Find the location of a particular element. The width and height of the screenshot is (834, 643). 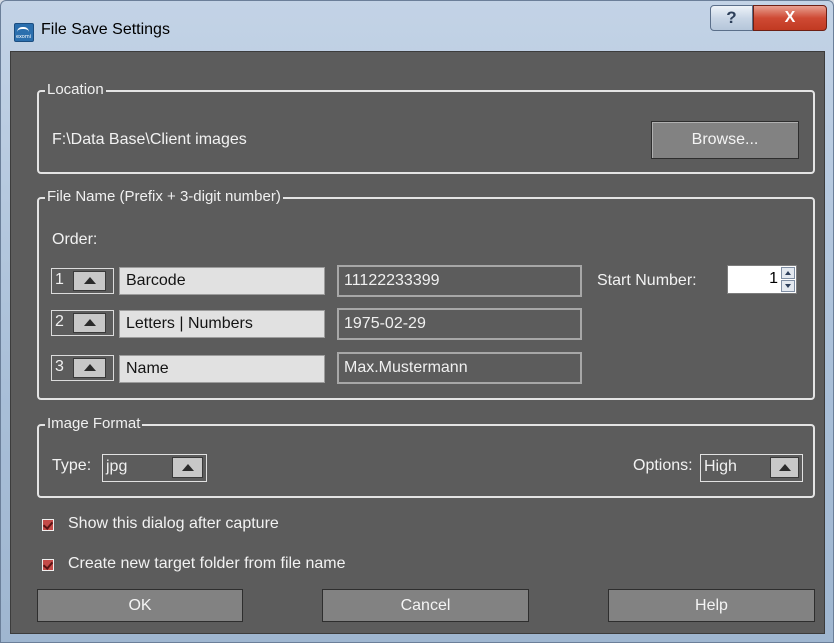

app-icon-text: exomi is located at coordinates (24, 37).